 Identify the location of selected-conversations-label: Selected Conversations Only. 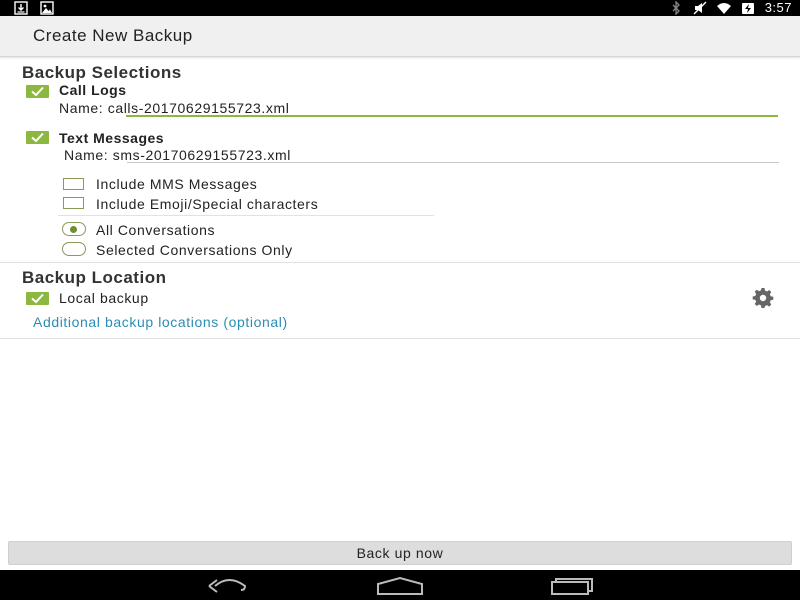
(194, 250).